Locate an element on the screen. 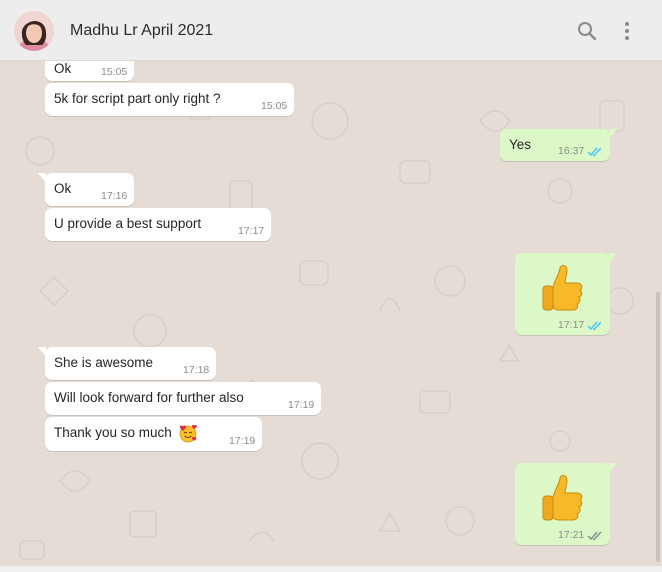 This screenshot has height=572, width=662. delivered-tick-icon is located at coordinates (594, 536).